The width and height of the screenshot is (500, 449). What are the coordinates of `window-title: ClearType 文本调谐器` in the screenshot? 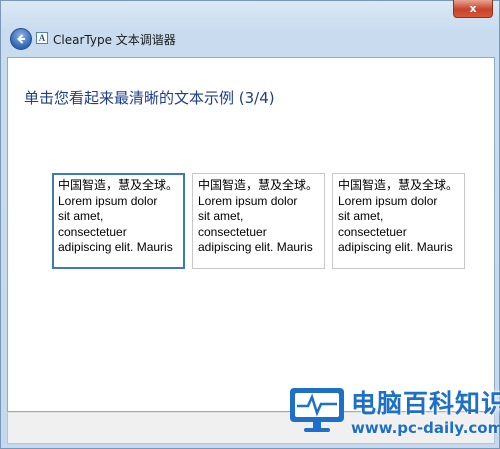 It's located at (114, 40).